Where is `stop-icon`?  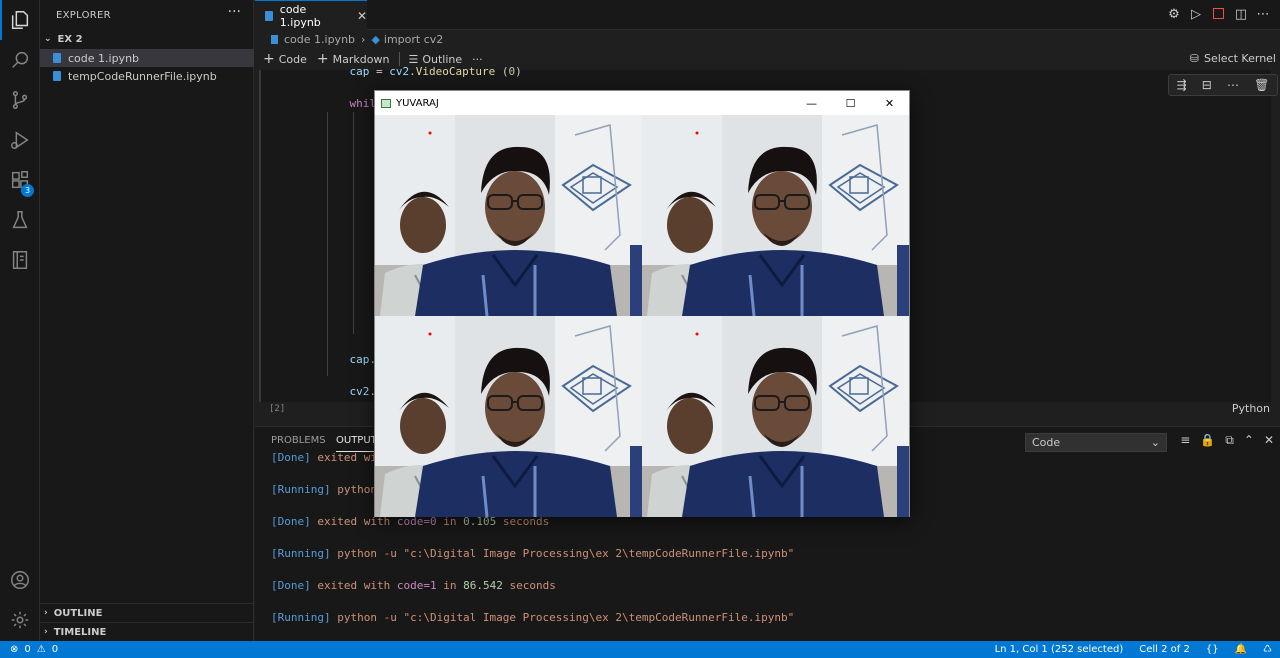
stop-icon is located at coordinates (1218, 13).